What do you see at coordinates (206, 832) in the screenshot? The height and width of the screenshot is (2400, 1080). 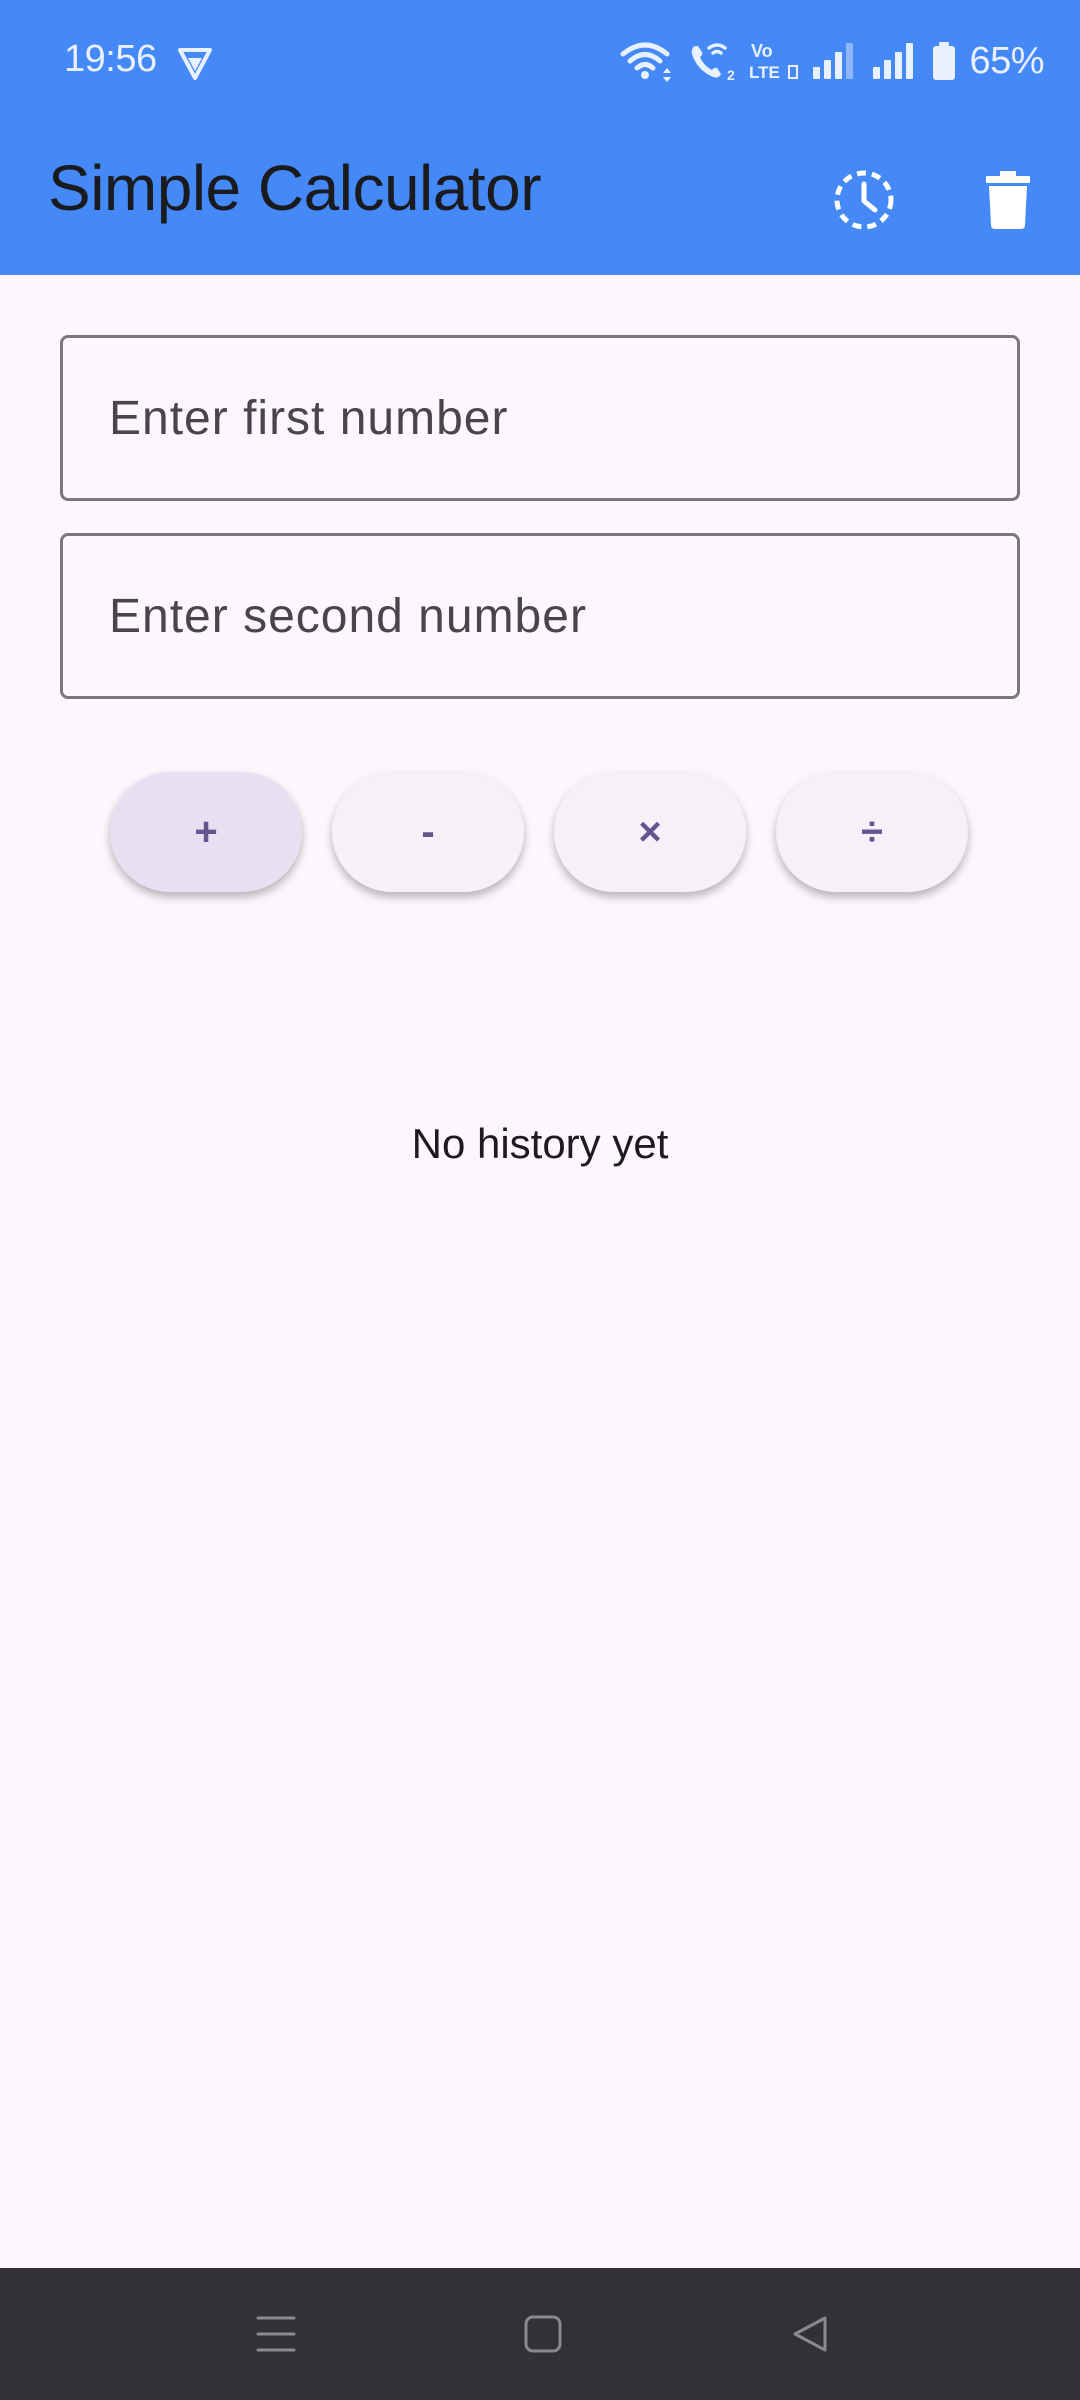 I see `add-button: +` at bounding box center [206, 832].